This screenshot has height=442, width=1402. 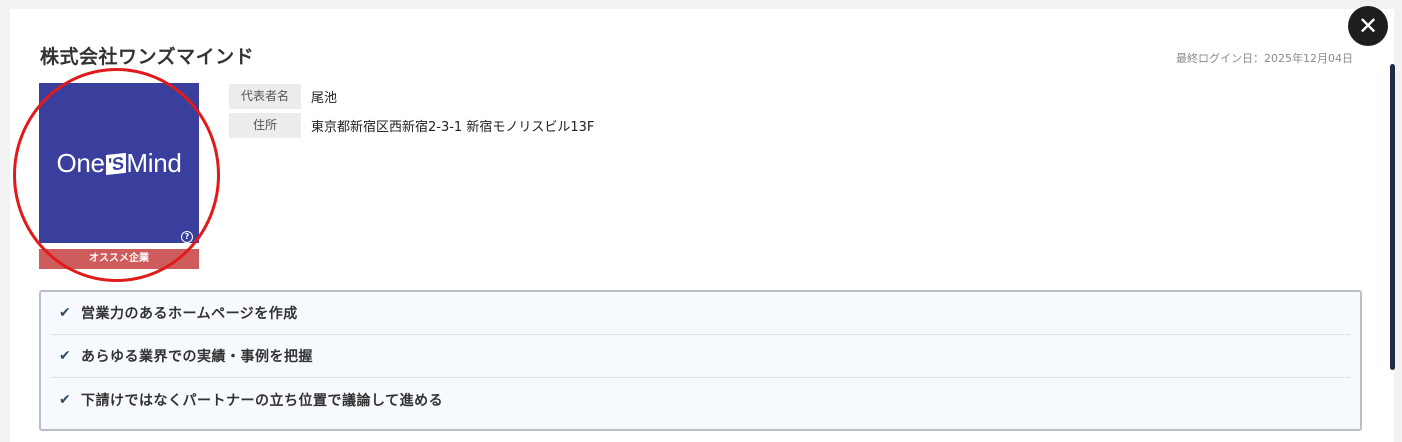 I want to click on info-row-representative: 代表者名 尾池, so click(x=411, y=96).